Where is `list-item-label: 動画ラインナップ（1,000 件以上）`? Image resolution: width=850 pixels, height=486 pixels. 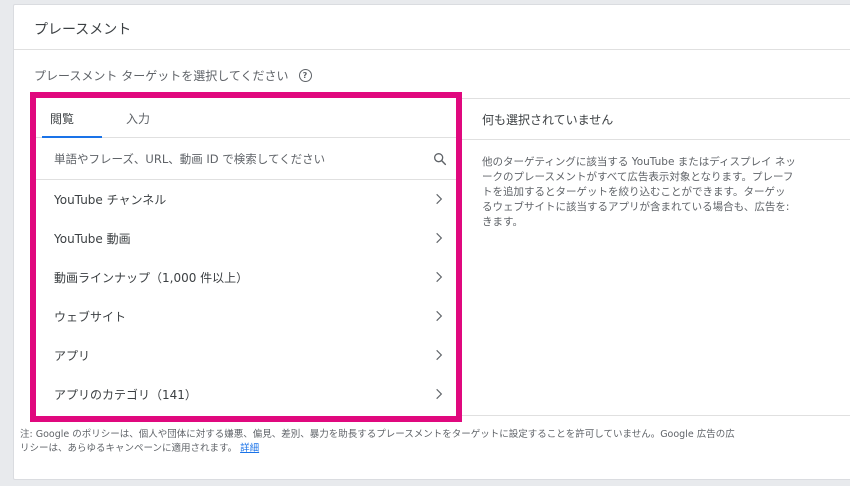 list-item-label: 動画ラインナップ（1,000 件以上） is located at coordinates (151, 278).